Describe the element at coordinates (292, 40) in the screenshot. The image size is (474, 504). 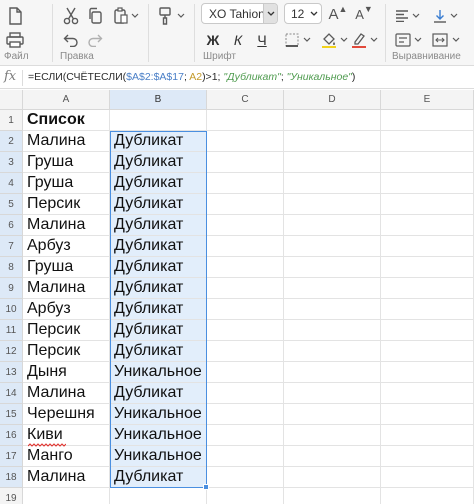
I see `borders-button` at that location.